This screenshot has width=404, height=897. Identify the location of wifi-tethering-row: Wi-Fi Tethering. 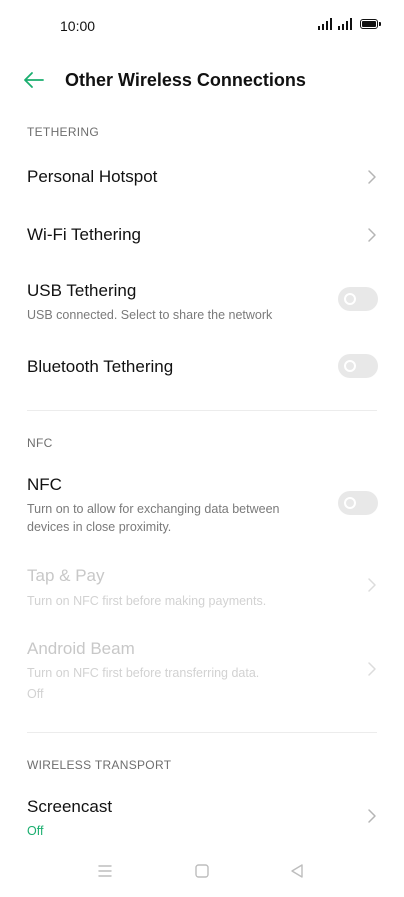
(202, 235).